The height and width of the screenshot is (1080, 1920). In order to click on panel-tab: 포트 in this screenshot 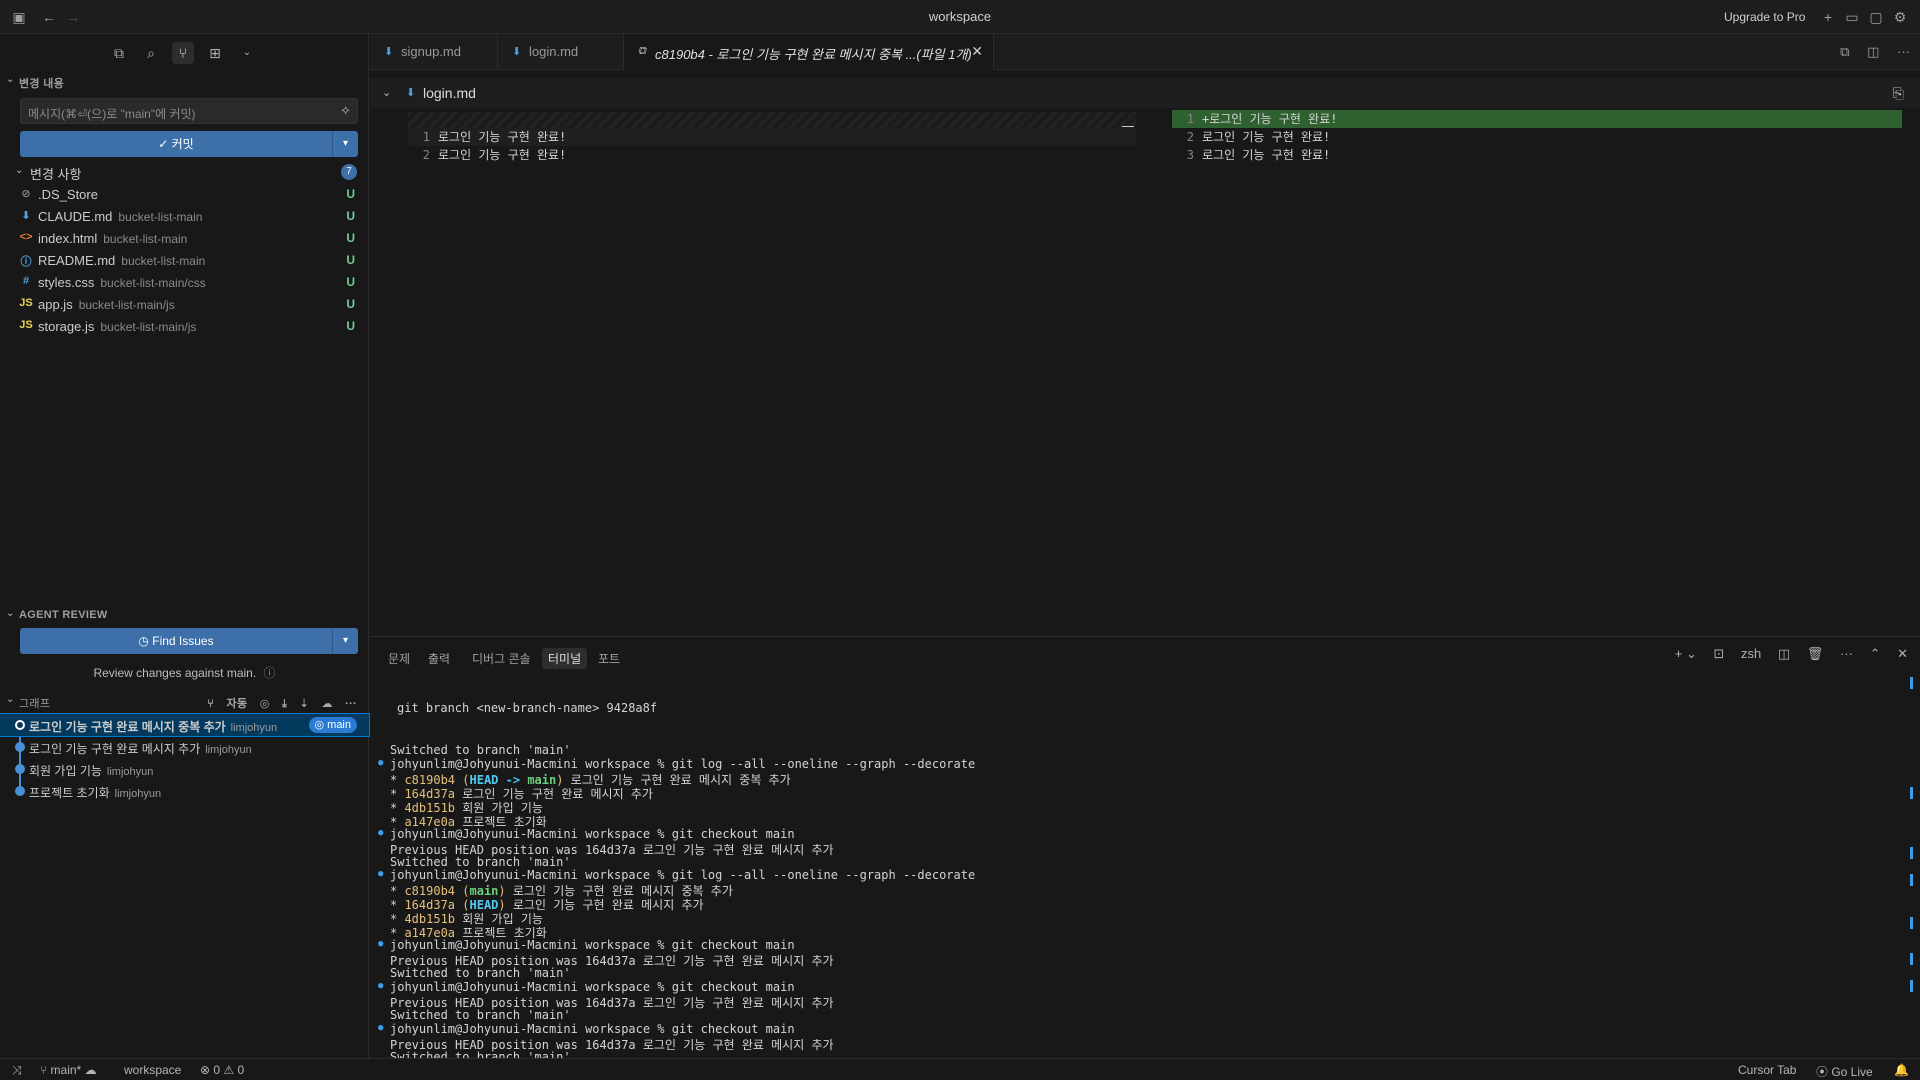, I will do `click(609, 658)`.